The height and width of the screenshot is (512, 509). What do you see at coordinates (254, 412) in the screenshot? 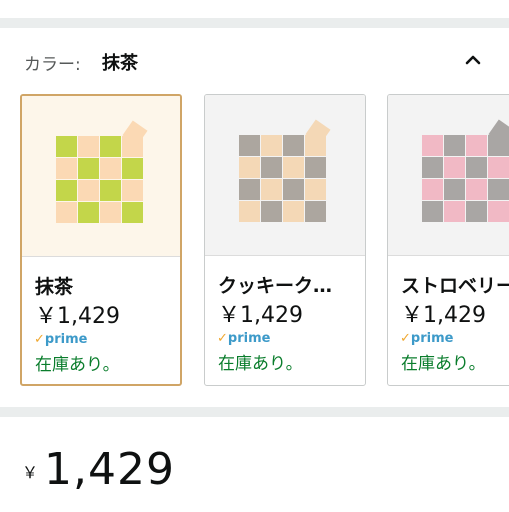
I see `section-divider-middle` at bounding box center [254, 412].